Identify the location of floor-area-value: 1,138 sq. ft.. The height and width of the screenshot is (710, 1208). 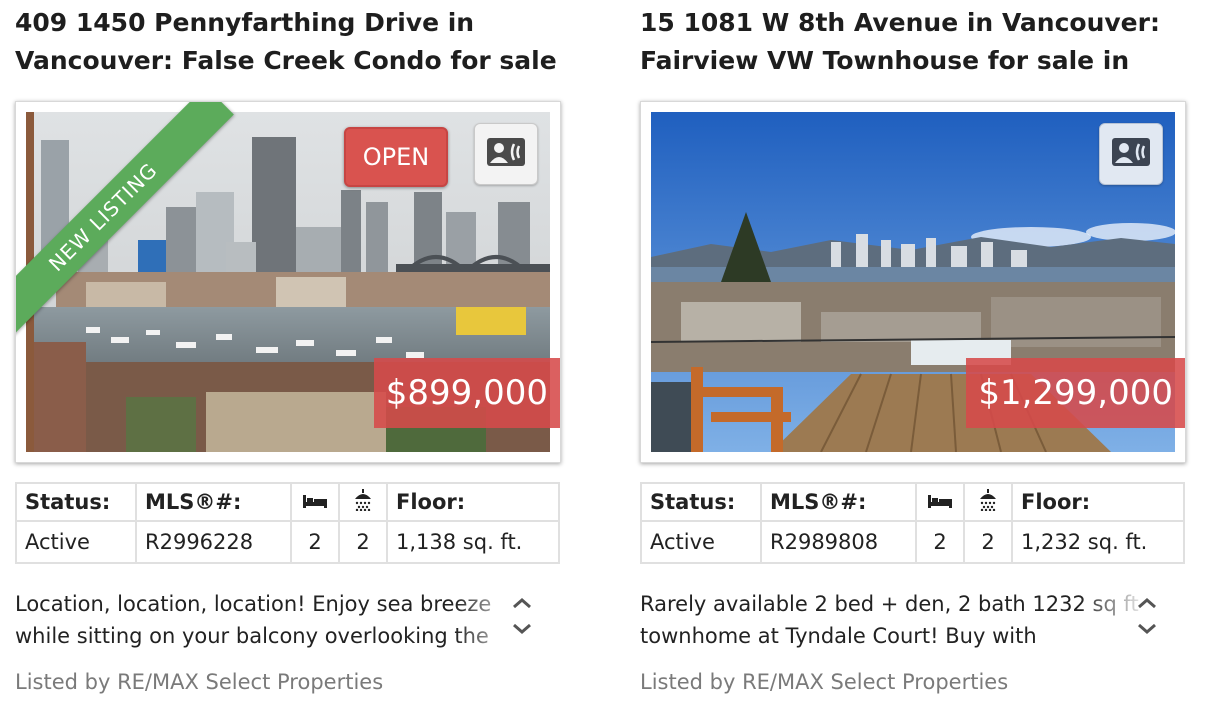
(473, 542).